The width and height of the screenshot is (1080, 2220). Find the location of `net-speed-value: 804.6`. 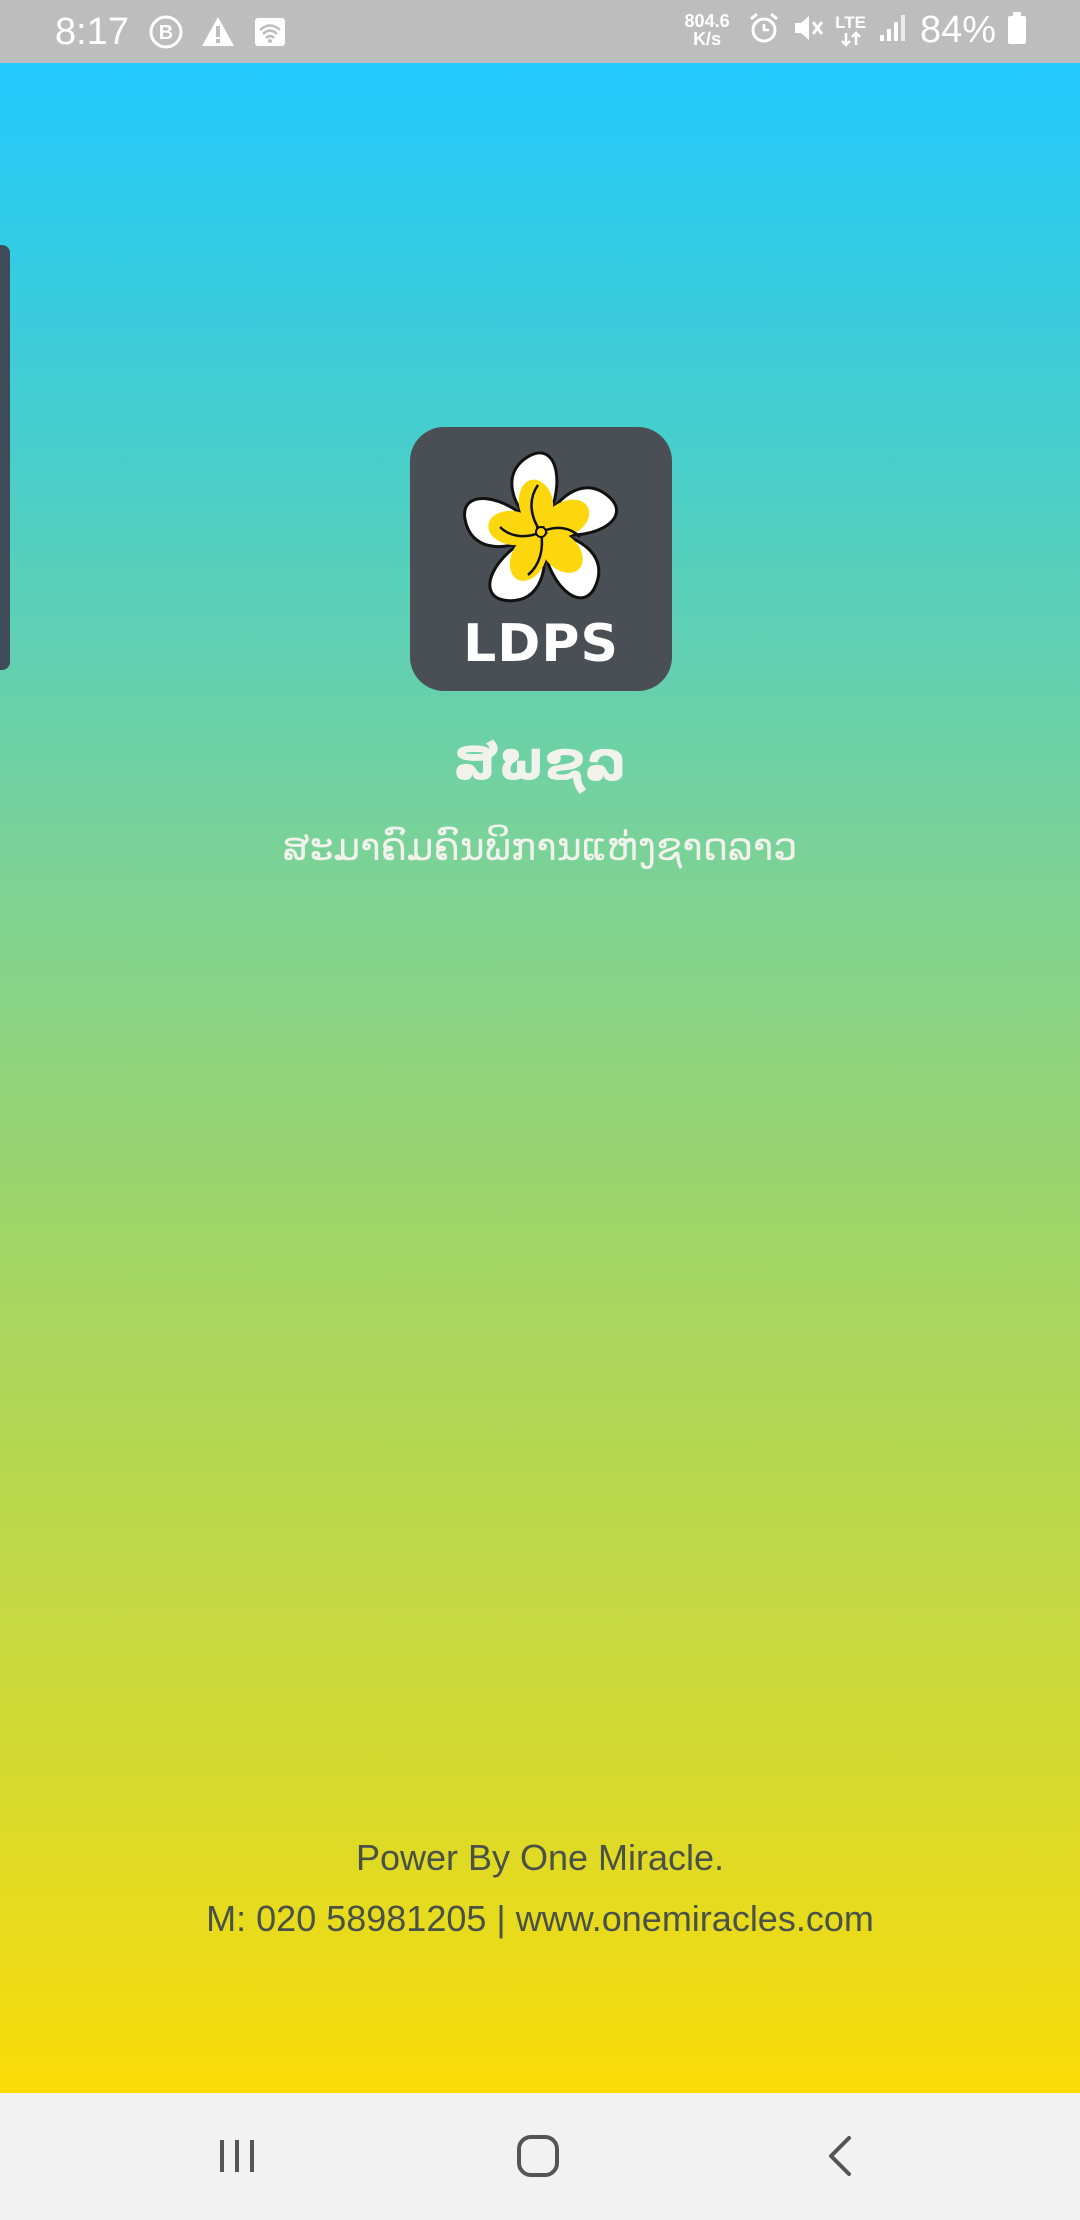

net-speed-value: 804.6 is located at coordinates (707, 21).